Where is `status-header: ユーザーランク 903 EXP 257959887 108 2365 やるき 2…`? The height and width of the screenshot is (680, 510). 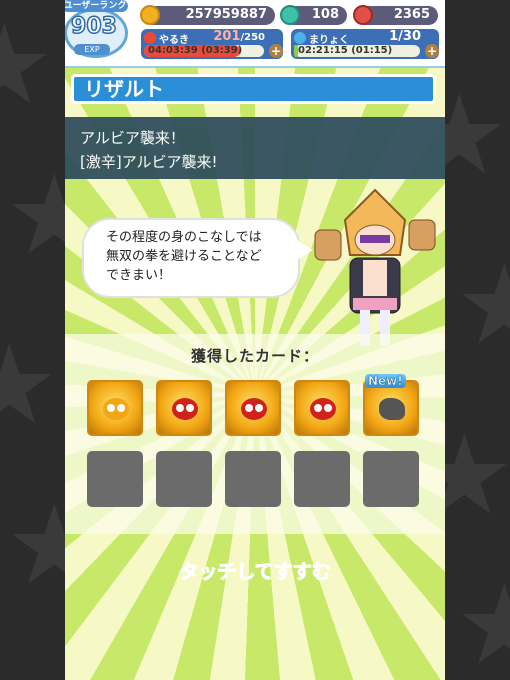 status-header: ユーザーランク 903 EXP 257959887 108 2365 やるき 2… is located at coordinates (255, 34).